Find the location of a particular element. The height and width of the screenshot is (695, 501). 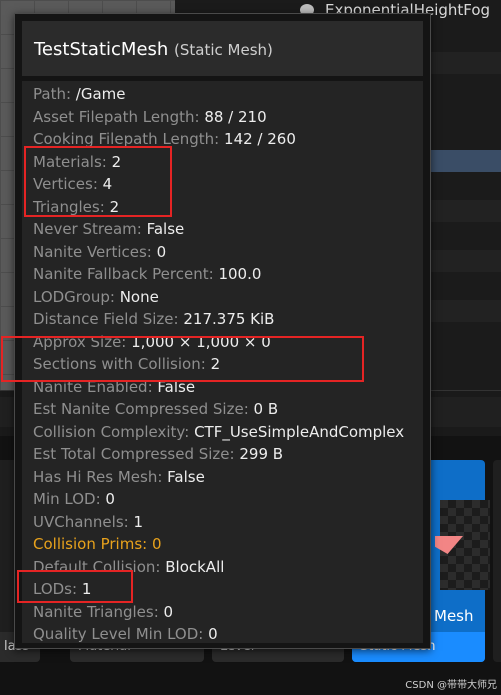

property-row: Cooking Filepath Length: 142 / 260 is located at coordinates (164, 139).